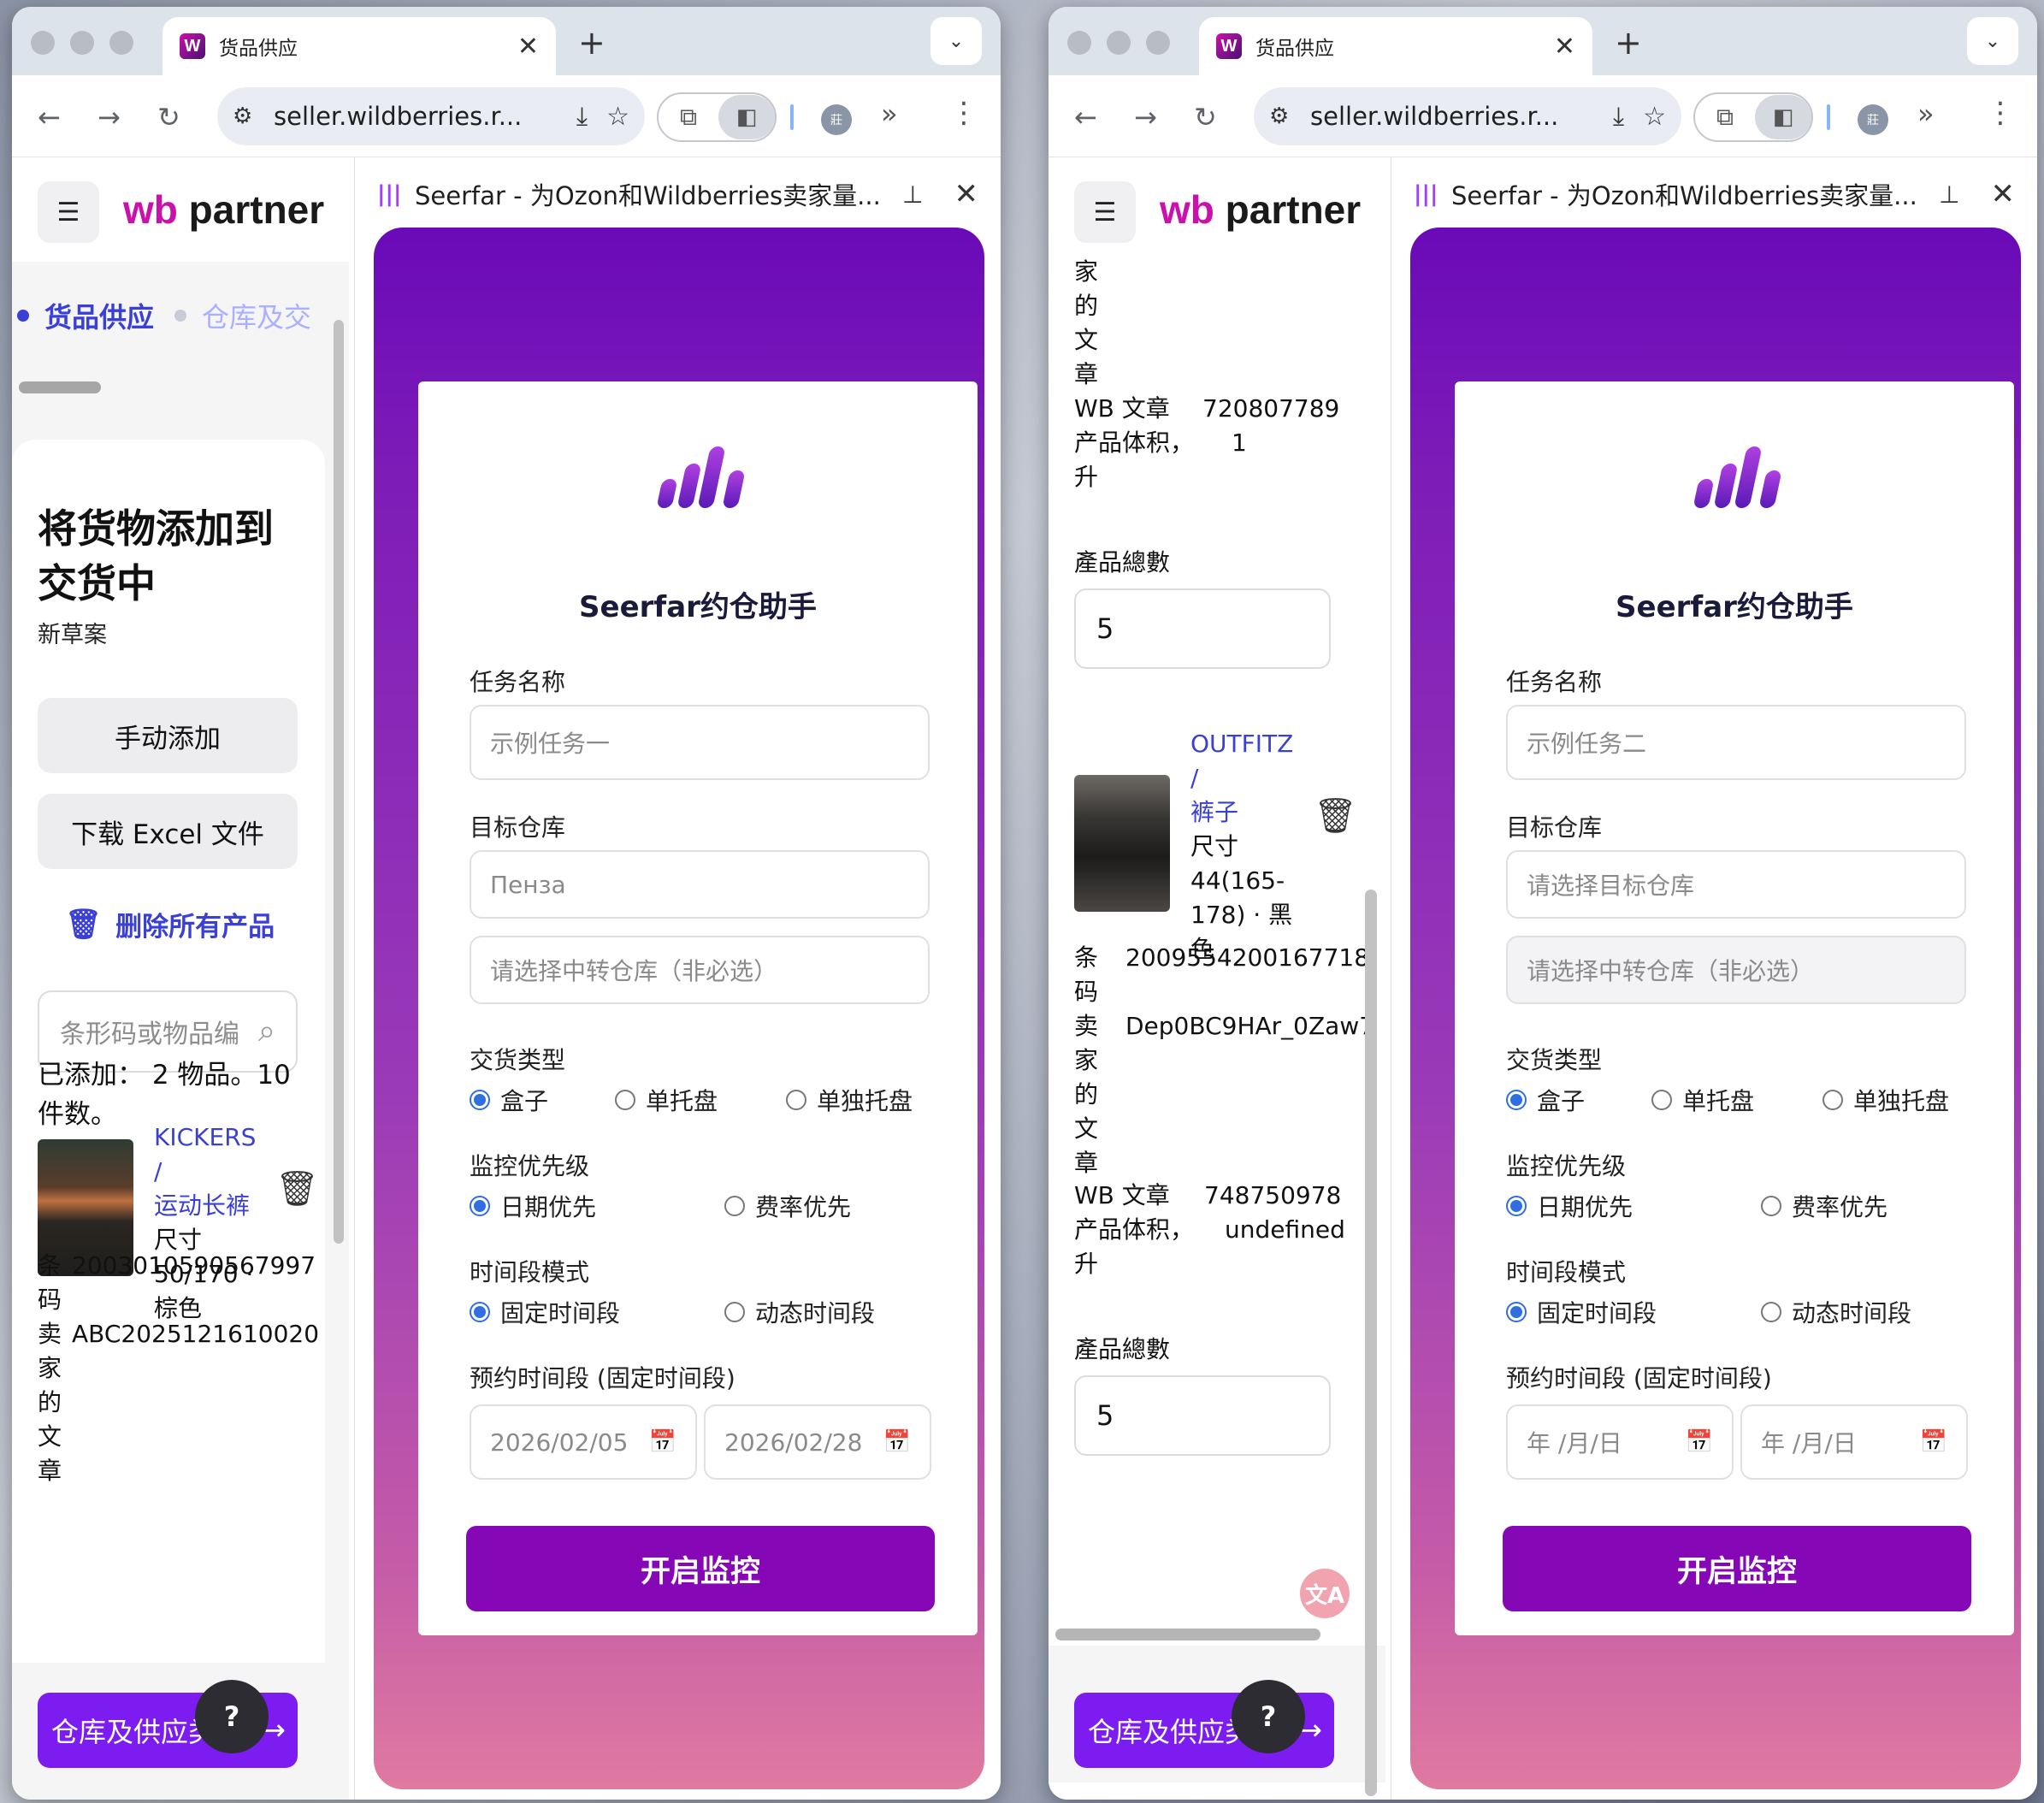  What do you see at coordinates (194, 1265) in the screenshot?
I see `barcode-value: 2003010590567997` at bounding box center [194, 1265].